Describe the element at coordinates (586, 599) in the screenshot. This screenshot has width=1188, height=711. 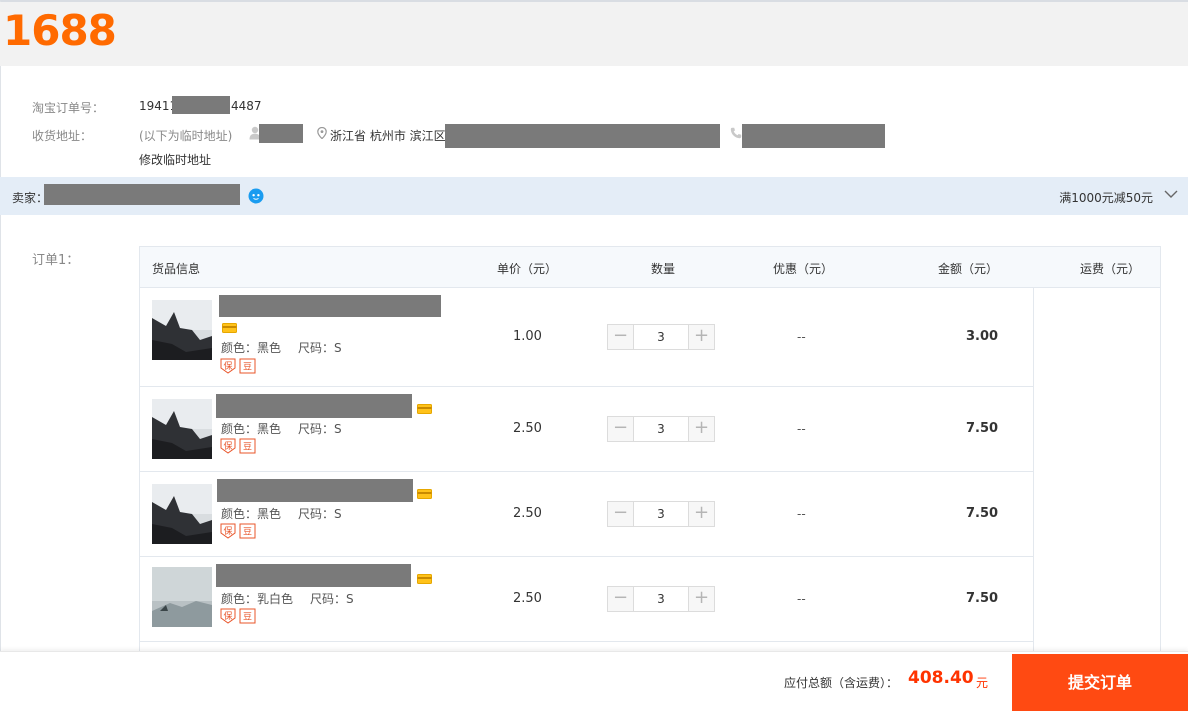
I see `table-row: 颜色：乳白色 尺码：S 保 豆 2.50 − 3 + -- 7.50` at that location.